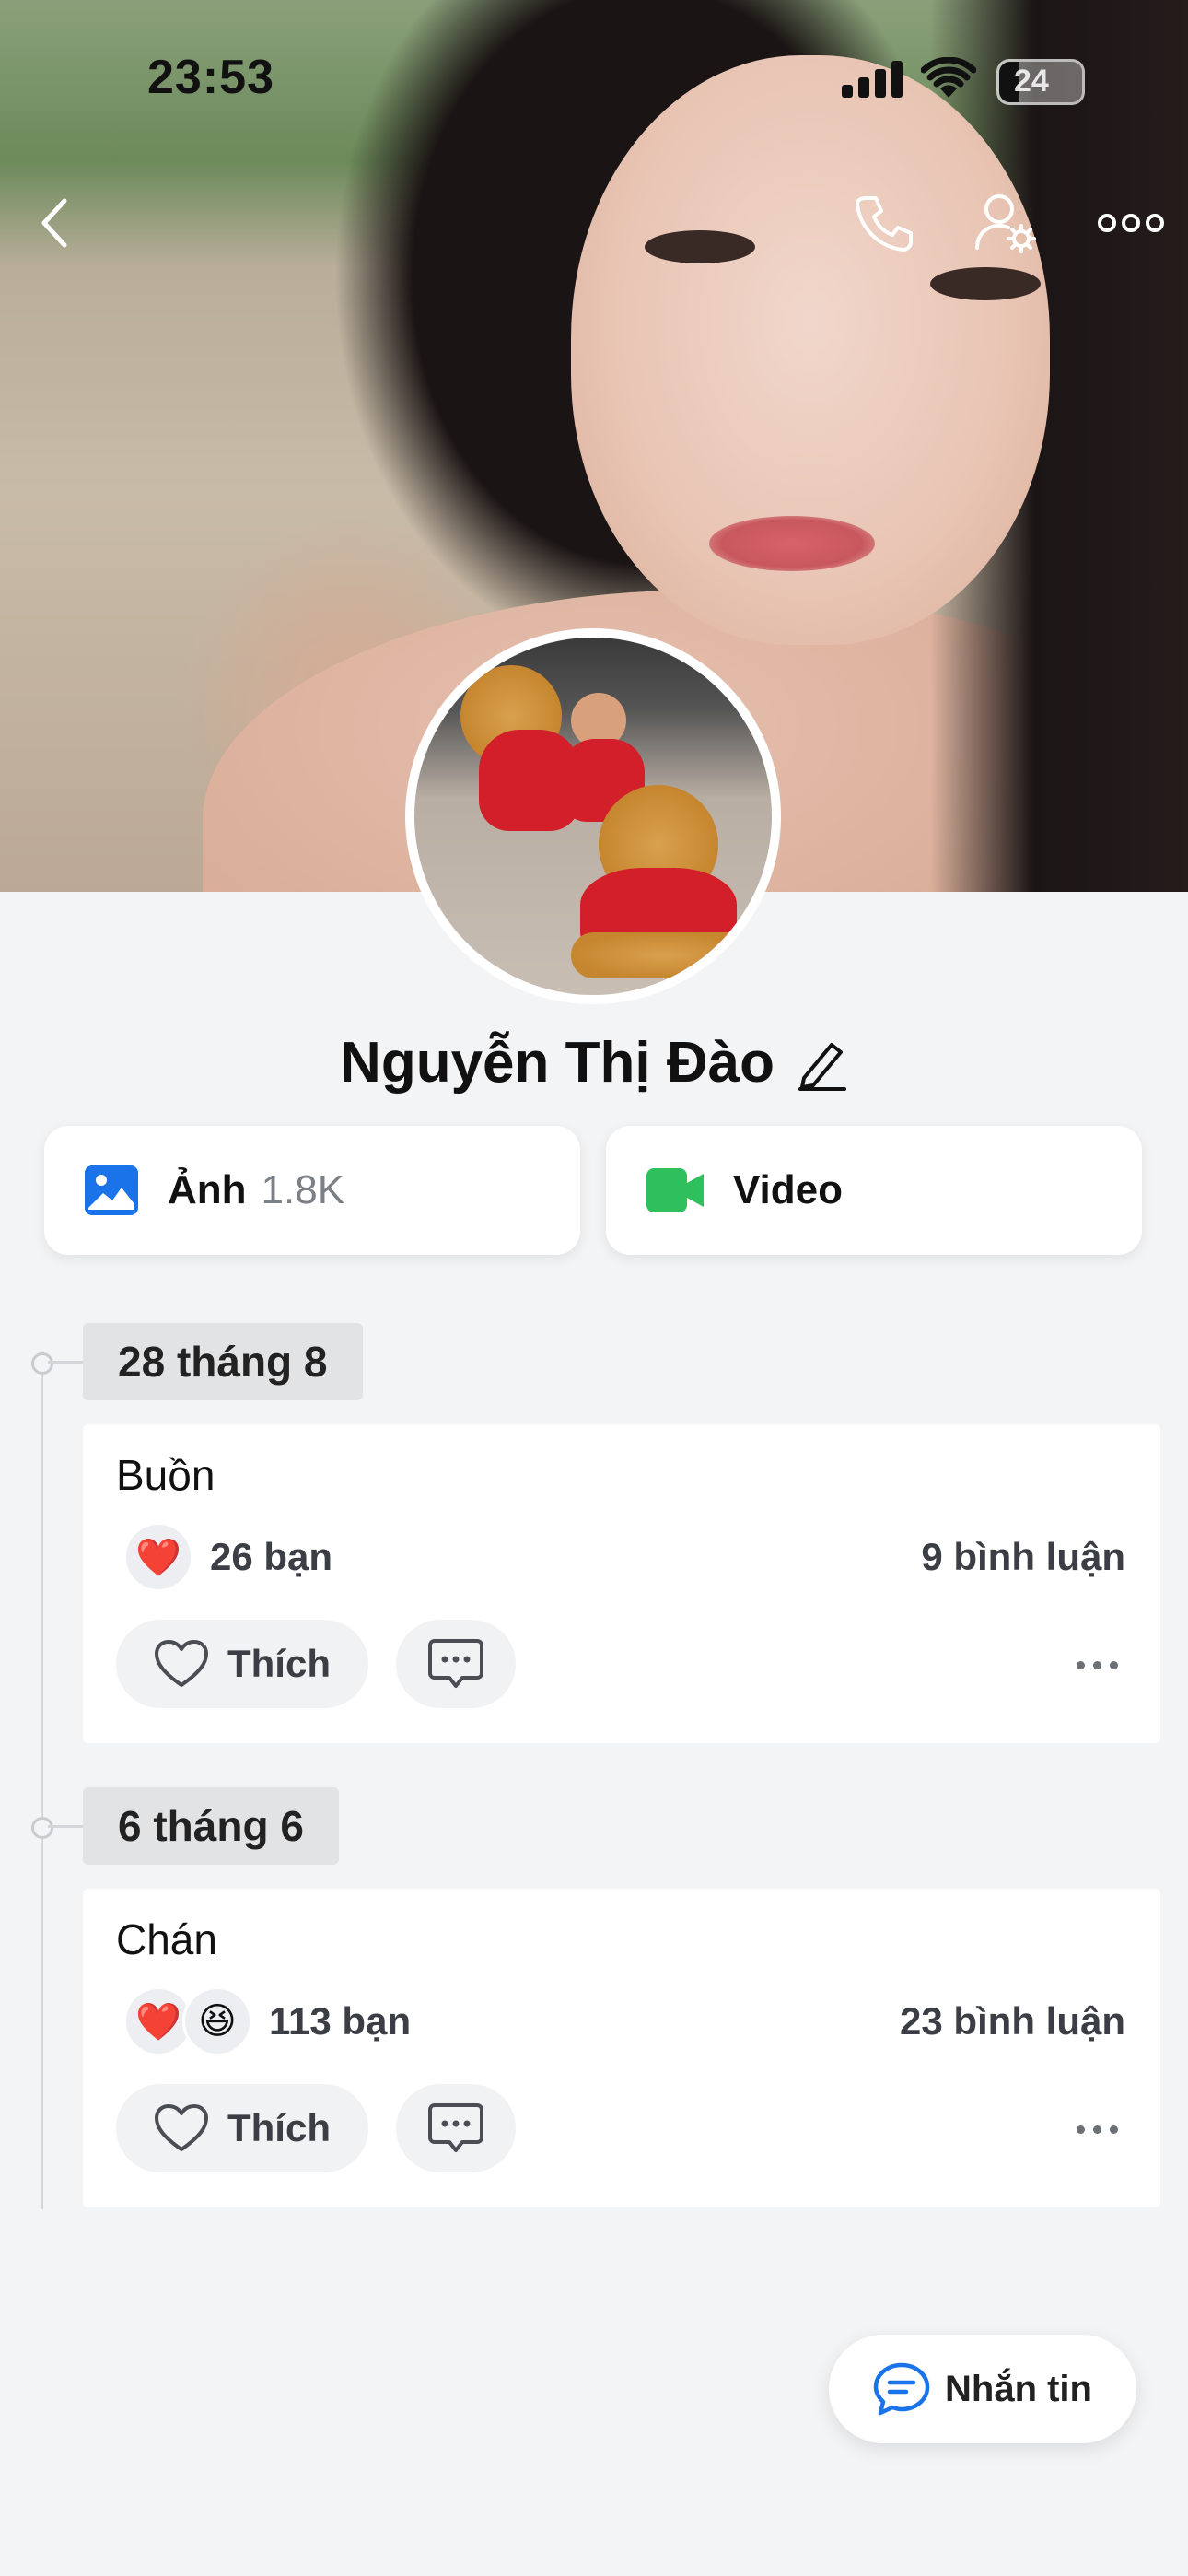 This screenshot has height=2576, width=1188. Describe the element at coordinates (210, 77) in the screenshot. I see `status-time: 23:53` at that location.